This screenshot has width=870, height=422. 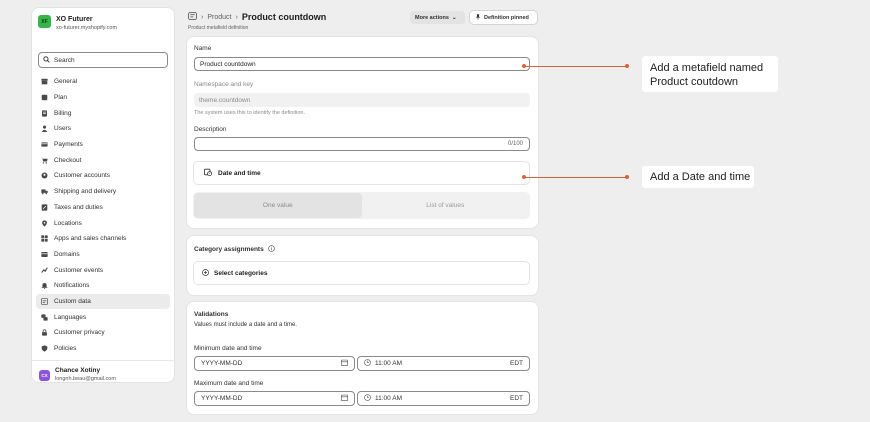 What do you see at coordinates (700, 177) in the screenshot?
I see `annotation-date-time: Add a Date and time` at bounding box center [700, 177].